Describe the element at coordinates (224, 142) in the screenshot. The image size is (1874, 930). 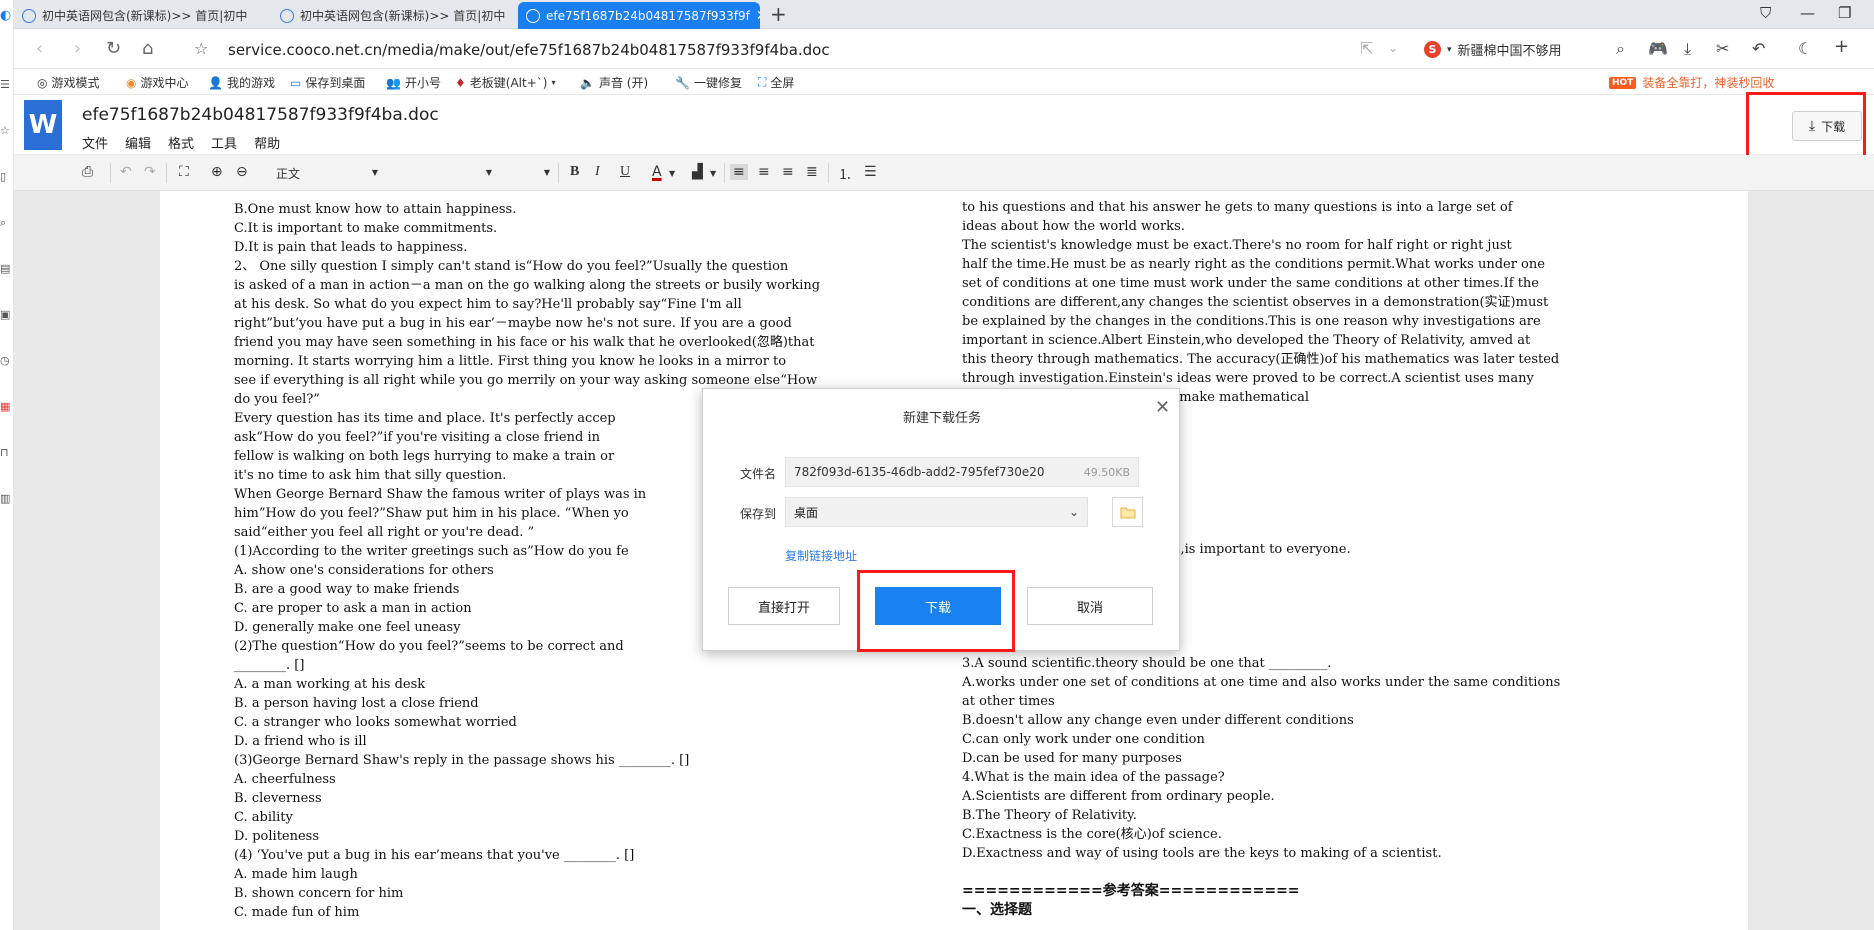
I see `menu-tools: 工具` at that location.